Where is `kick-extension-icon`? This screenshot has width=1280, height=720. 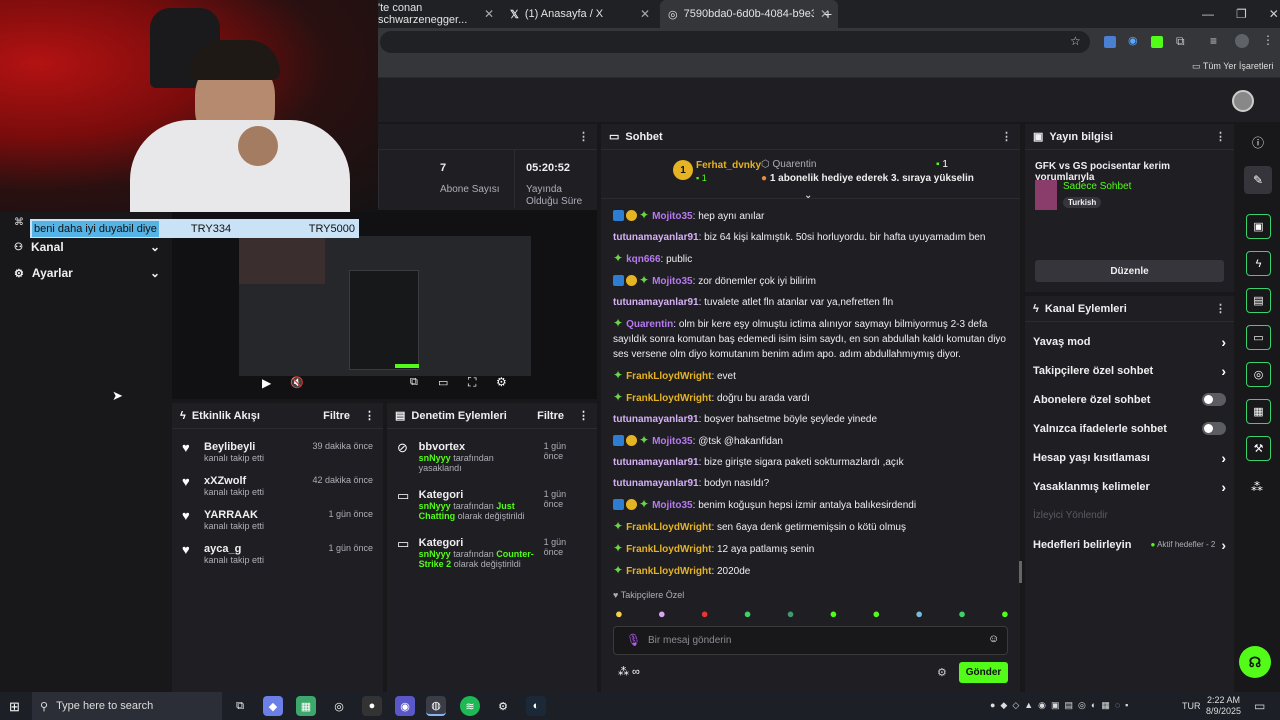 kick-extension-icon is located at coordinates (1157, 42).